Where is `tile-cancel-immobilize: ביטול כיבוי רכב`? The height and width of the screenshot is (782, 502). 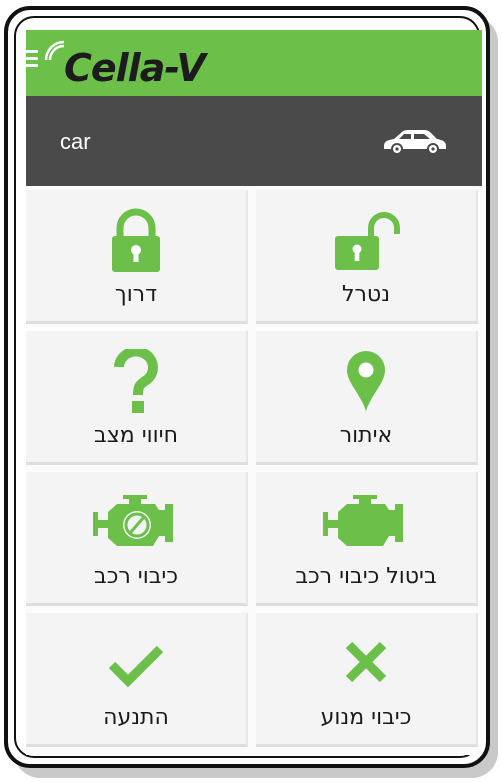
tile-cancel-immobilize: ביטול כיבוי רכב is located at coordinates (367, 539).